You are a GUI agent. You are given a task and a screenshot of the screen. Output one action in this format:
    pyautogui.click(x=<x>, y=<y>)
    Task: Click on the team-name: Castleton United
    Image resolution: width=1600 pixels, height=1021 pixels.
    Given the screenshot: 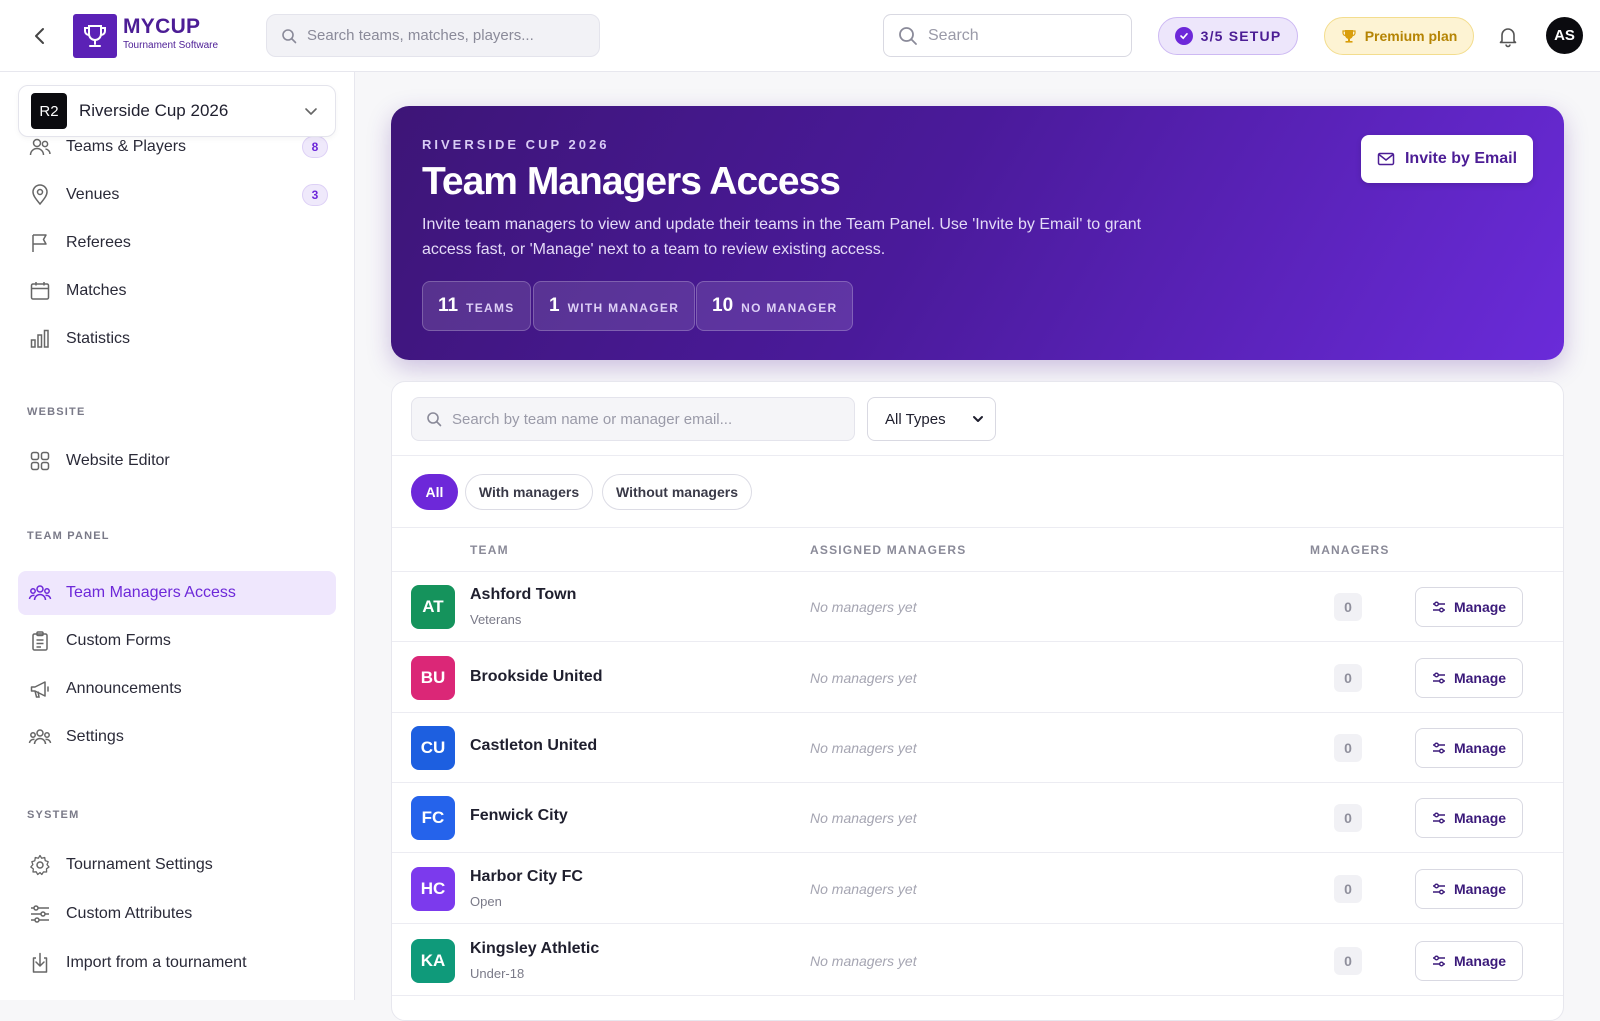 What is the action you would take?
    pyautogui.click(x=533, y=746)
    